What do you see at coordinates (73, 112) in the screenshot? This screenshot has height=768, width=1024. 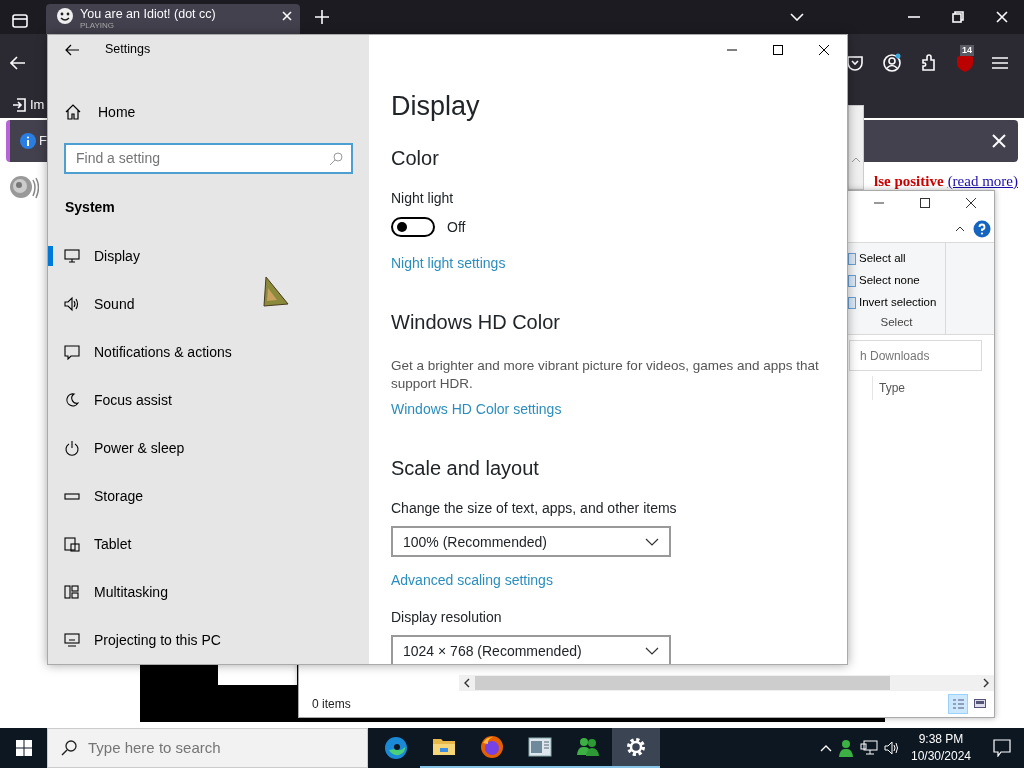 I see `house-icon` at bounding box center [73, 112].